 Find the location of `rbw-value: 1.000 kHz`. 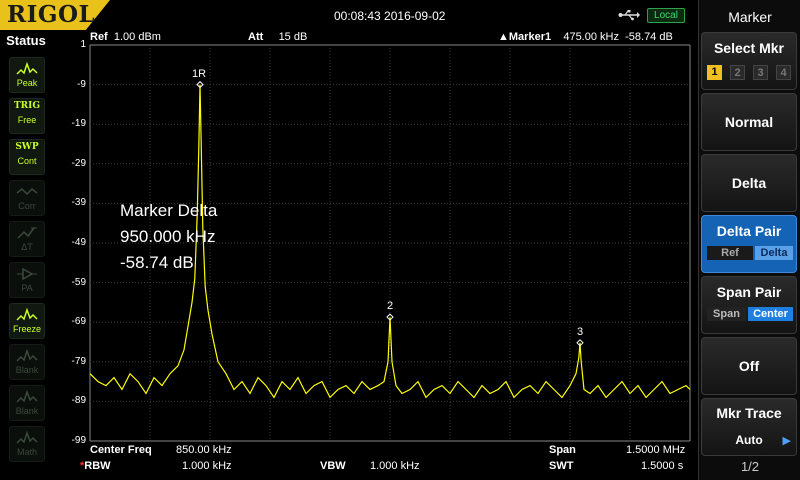

rbw-value: 1.000 kHz is located at coordinates (207, 466).